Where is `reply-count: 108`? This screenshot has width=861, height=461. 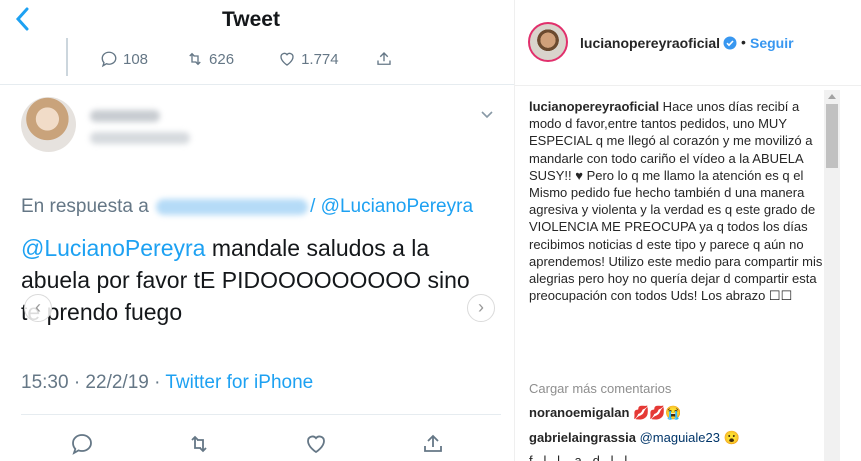
reply-count: 108 is located at coordinates (136, 59).